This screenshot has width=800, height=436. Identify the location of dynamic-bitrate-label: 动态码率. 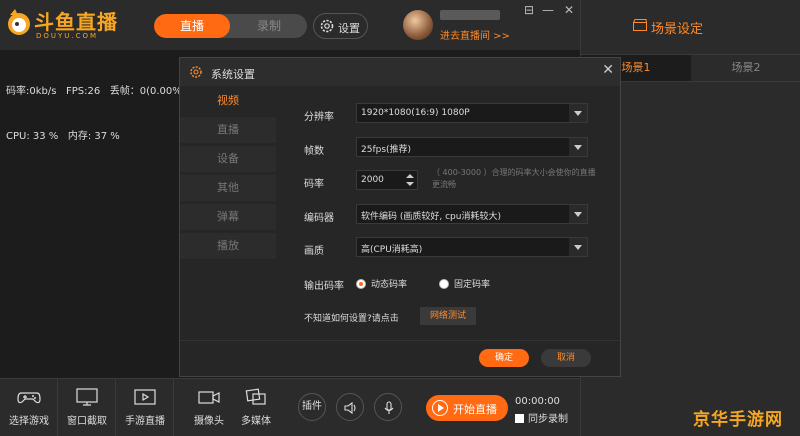
(389, 285).